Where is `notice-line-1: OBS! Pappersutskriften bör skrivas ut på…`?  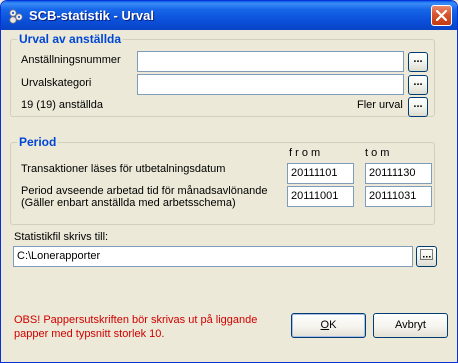
notice-line-1: OBS! Pappersutskriften bör skrivas ut på… is located at coordinates (136, 320).